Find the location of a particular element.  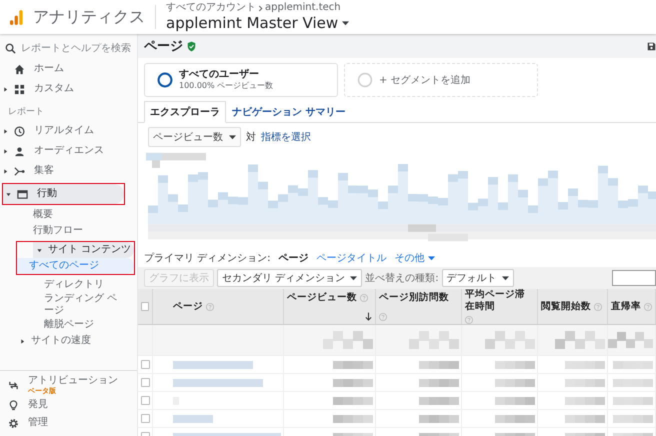

add-segment-card: + セグメントを追加 is located at coordinates (441, 80).